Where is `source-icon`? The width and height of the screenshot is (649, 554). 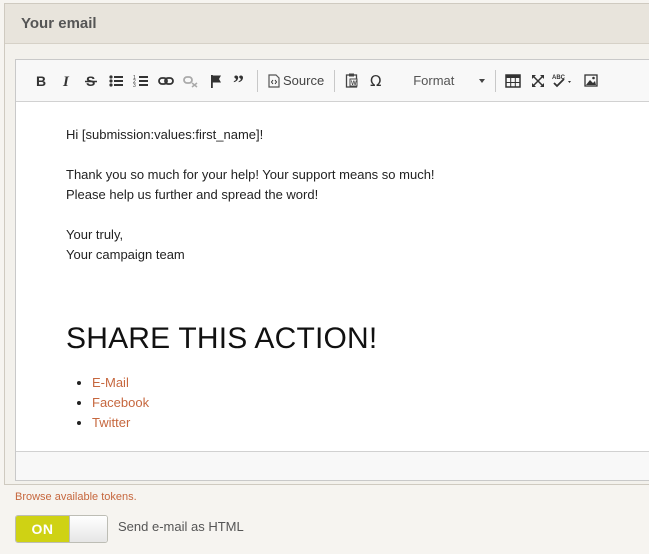
source-icon is located at coordinates (274, 80).